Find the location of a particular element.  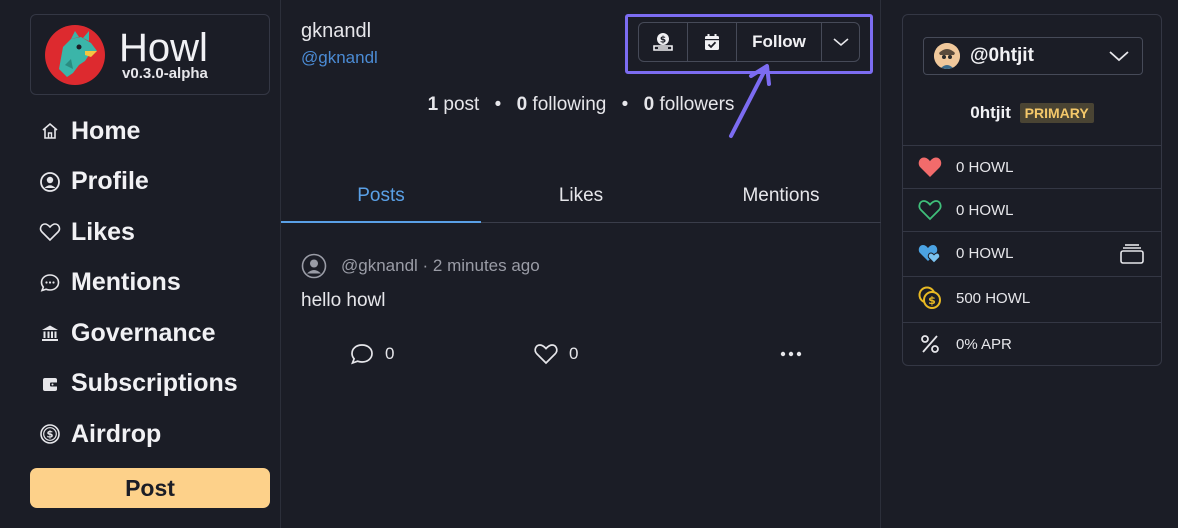

nav-item-governance: Governance is located at coordinates (138, 333).